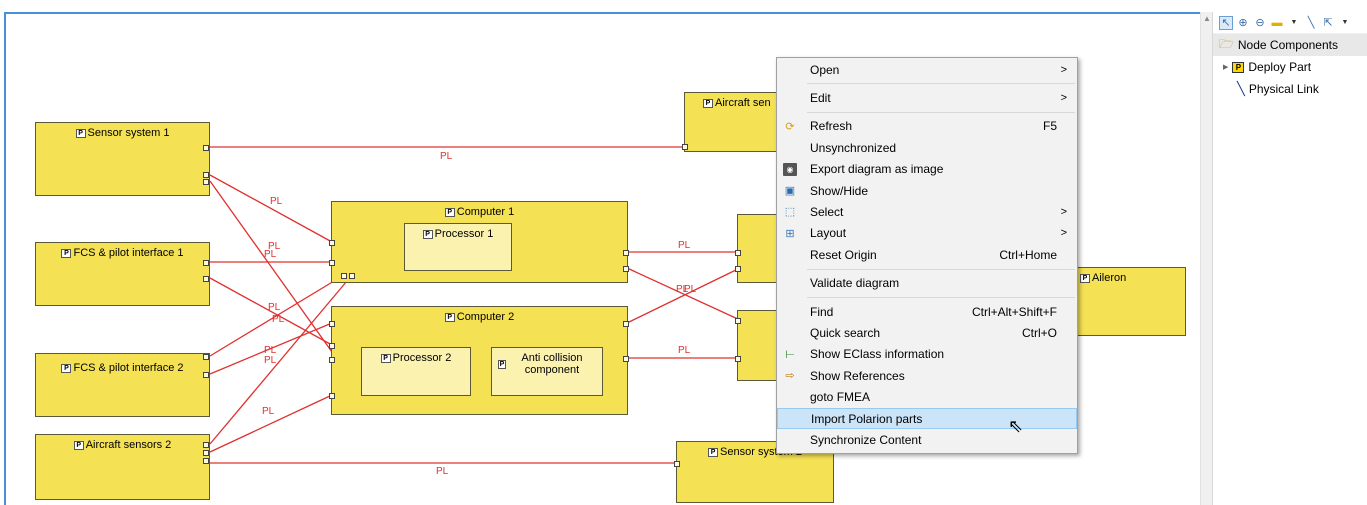 The image size is (1367, 505). Describe the element at coordinates (927, 418) in the screenshot. I see `menu-item-import-polarion-parts: Import Polarion parts` at that location.